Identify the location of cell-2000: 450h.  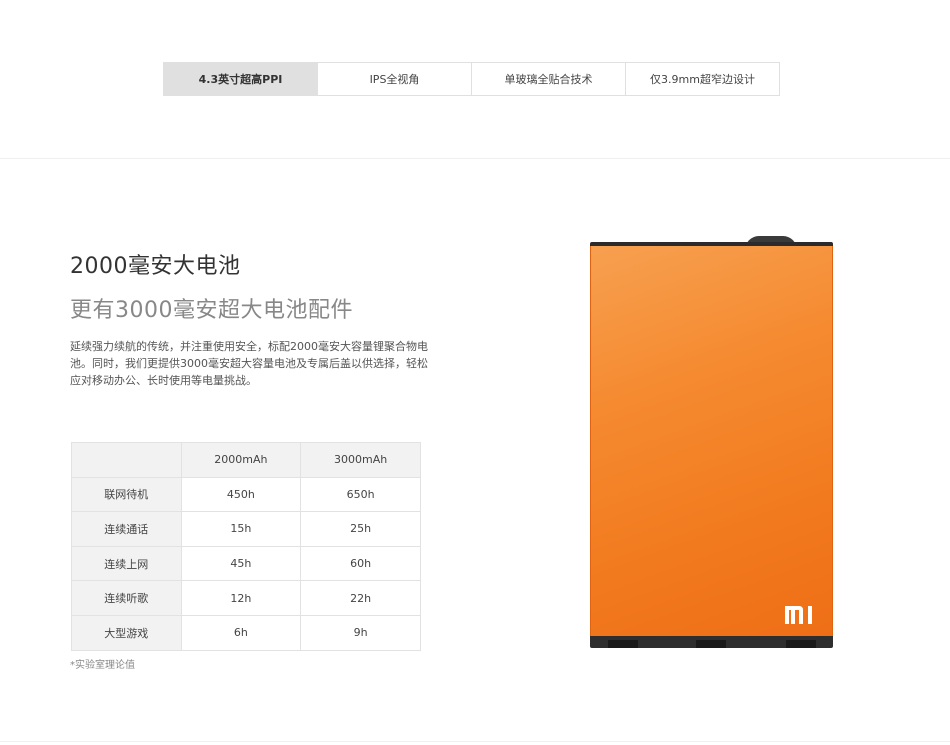
(241, 494).